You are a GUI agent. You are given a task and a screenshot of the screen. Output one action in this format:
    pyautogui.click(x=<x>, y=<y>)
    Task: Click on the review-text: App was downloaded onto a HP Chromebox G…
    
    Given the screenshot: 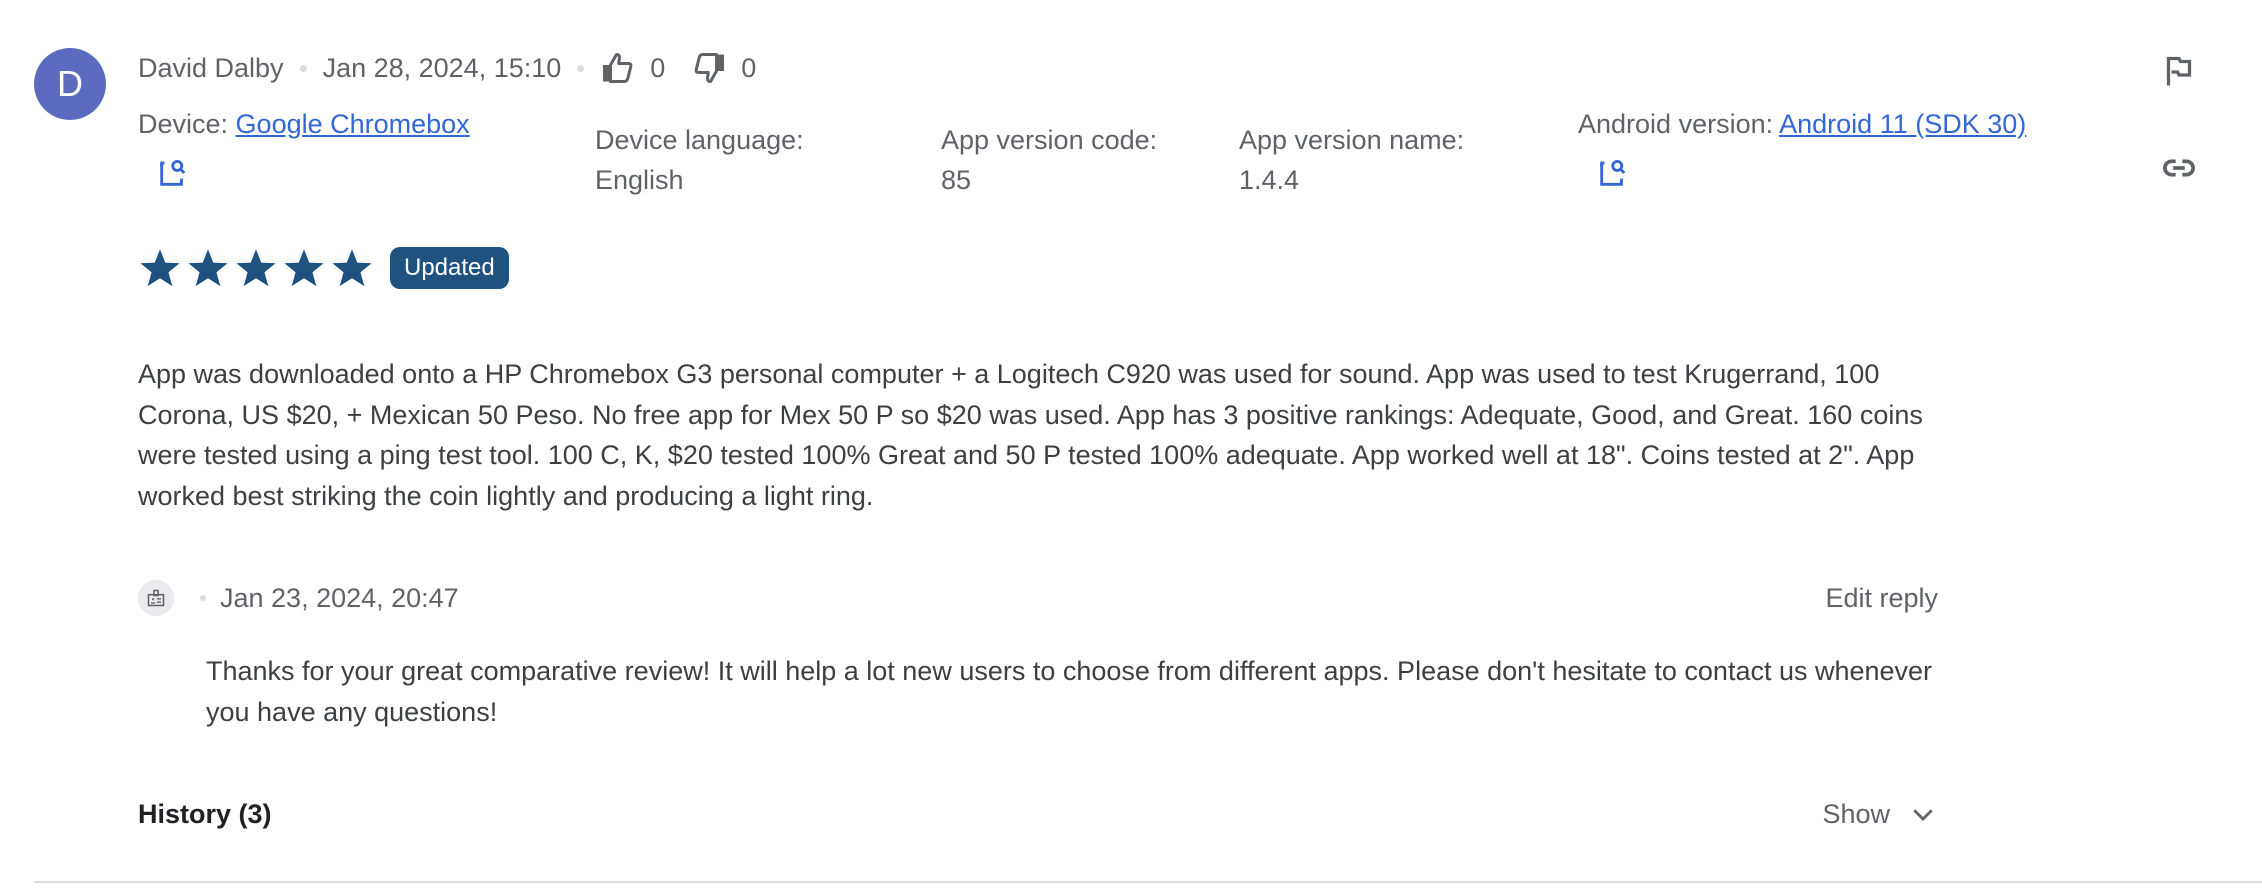 What is the action you would take?
    pyautogui.click(x=1030, y=435)
    